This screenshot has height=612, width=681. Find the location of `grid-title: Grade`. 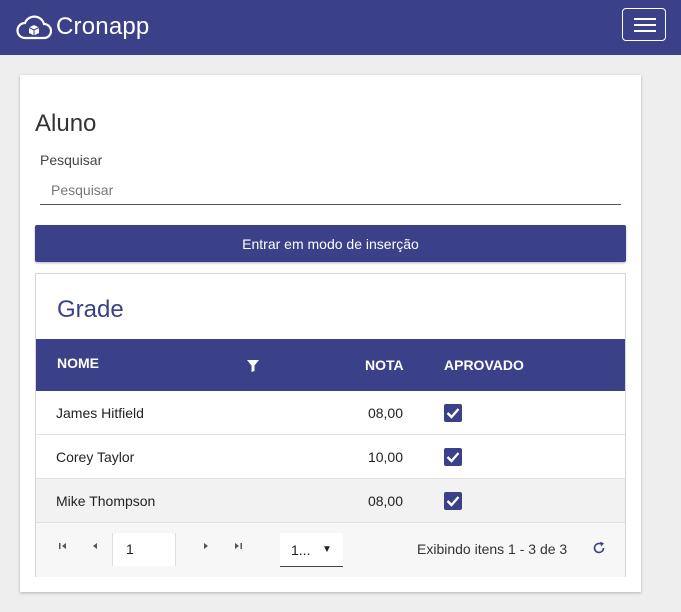

grid-title: Grade is located at coordinates (90, 309).